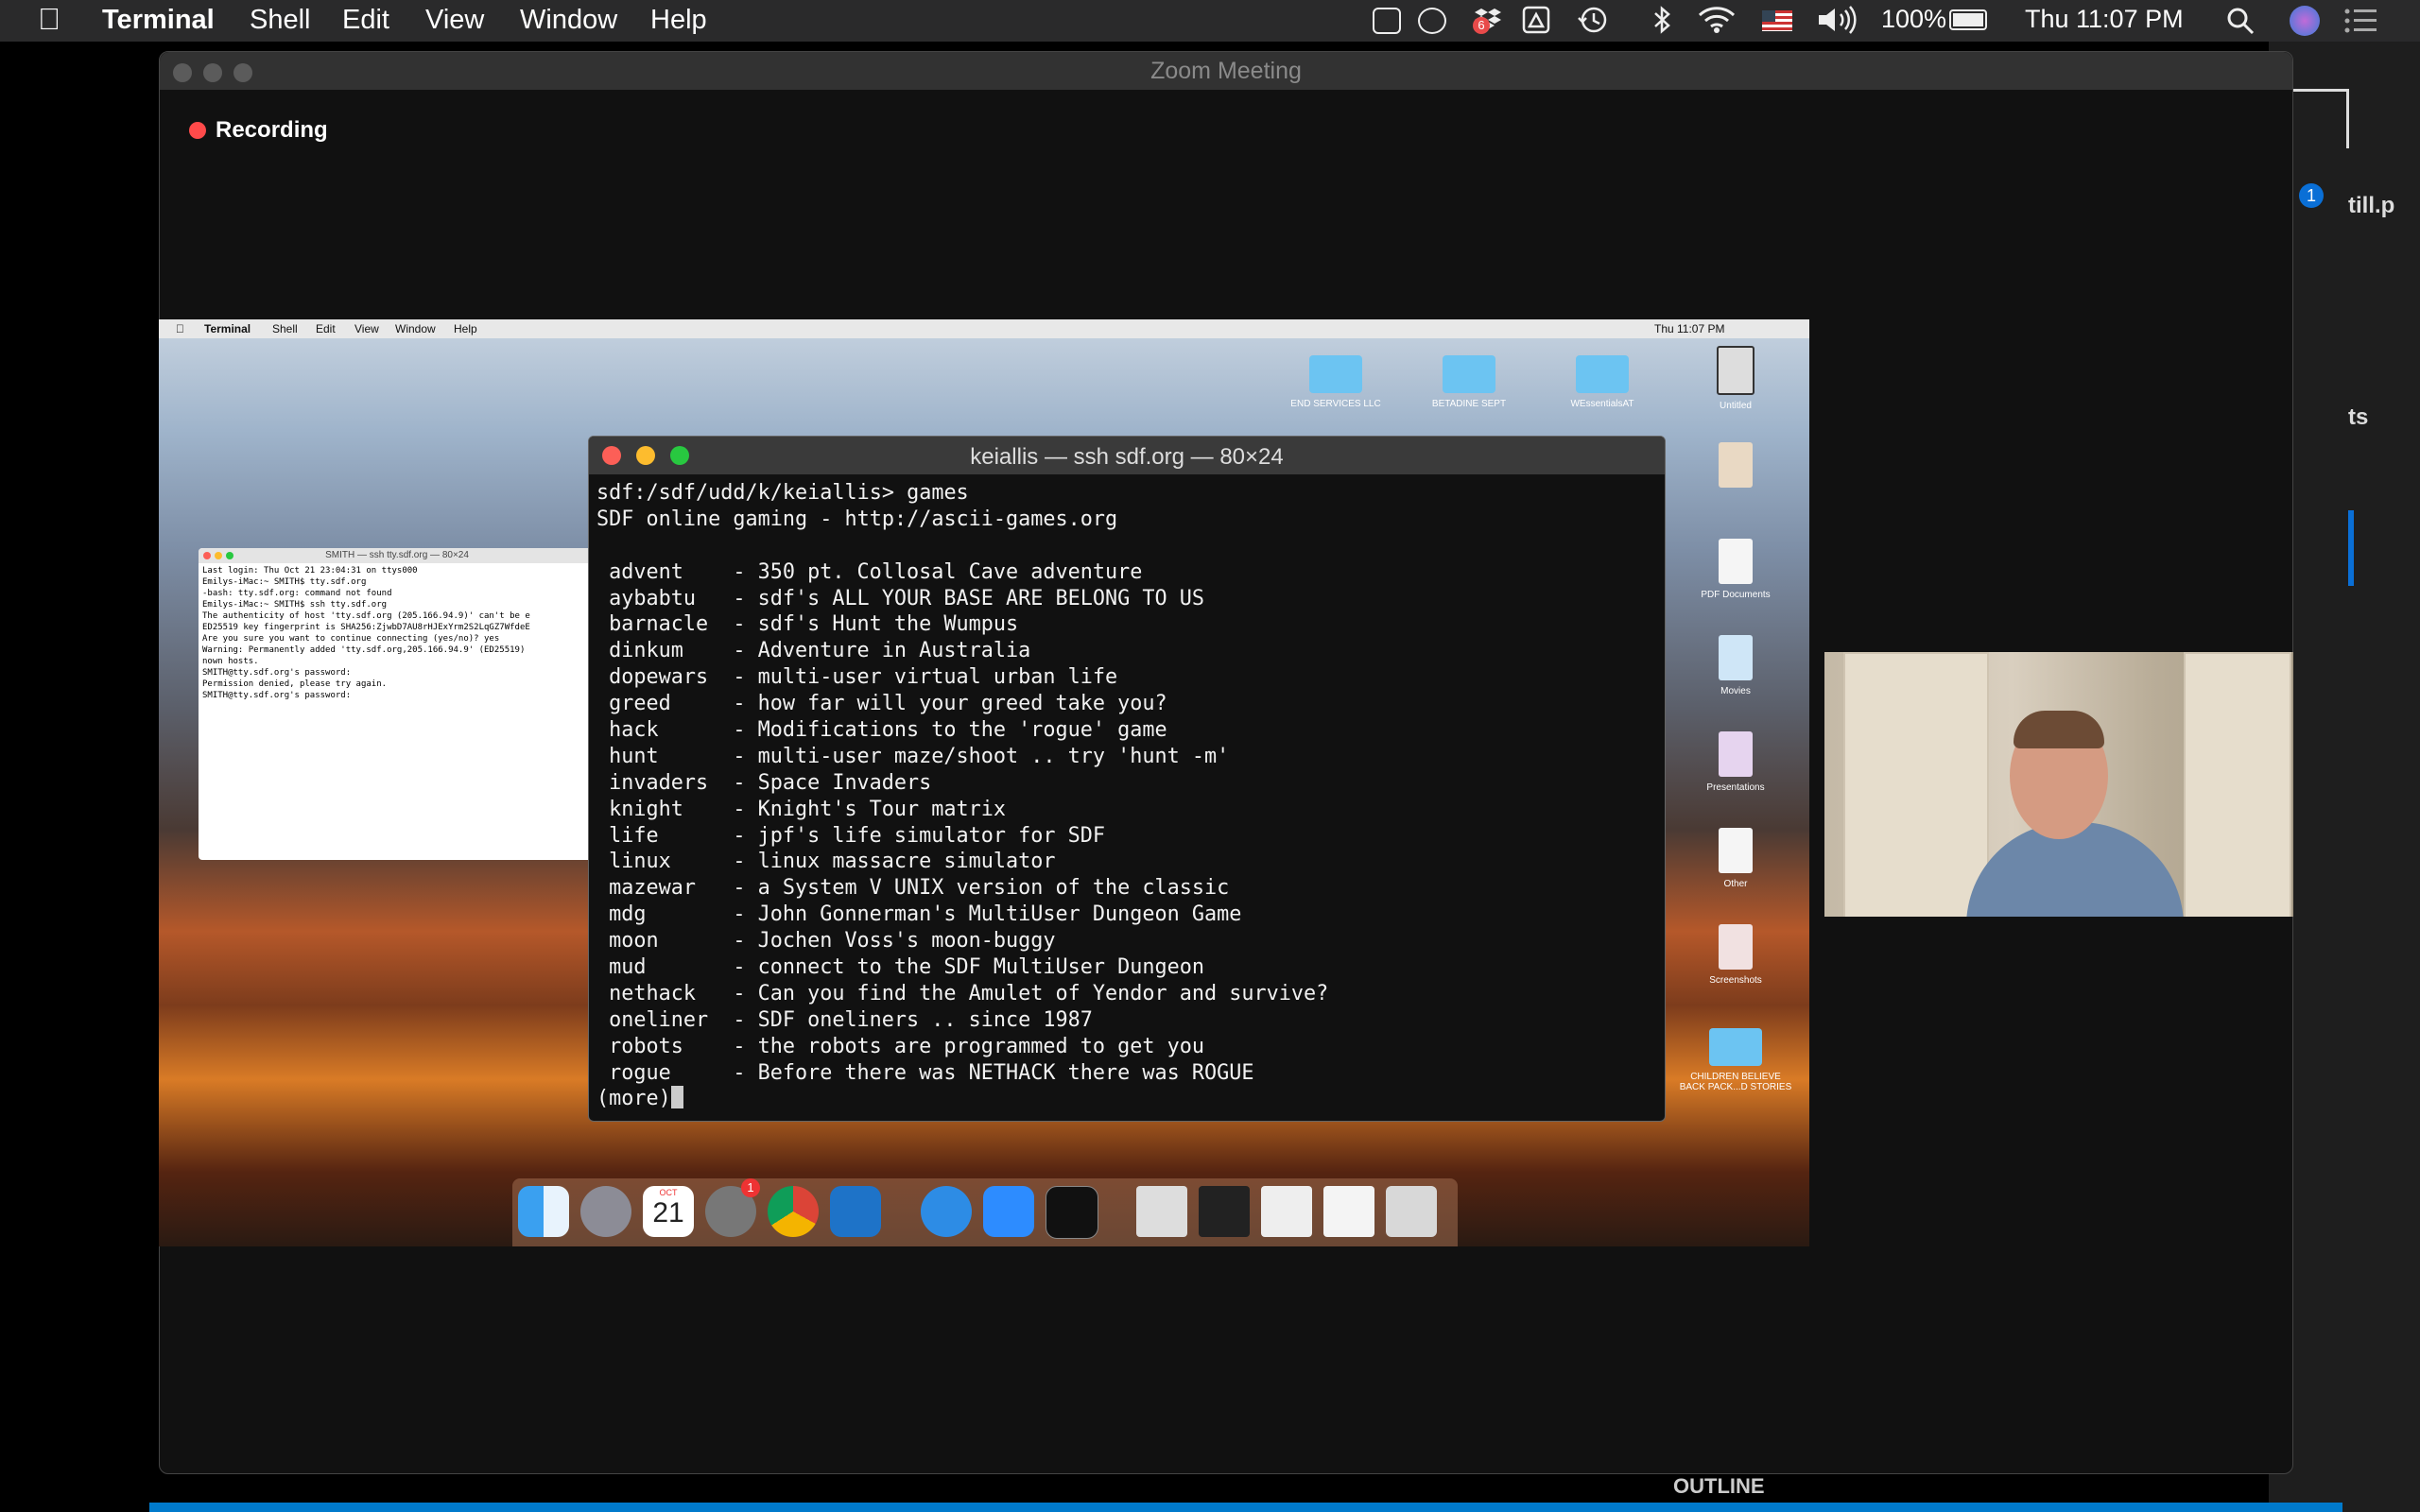  What do you see at coordinates (640, 1072) in the screenshot?
I see `game-name: rogue` at bounding box center [640, 1072].